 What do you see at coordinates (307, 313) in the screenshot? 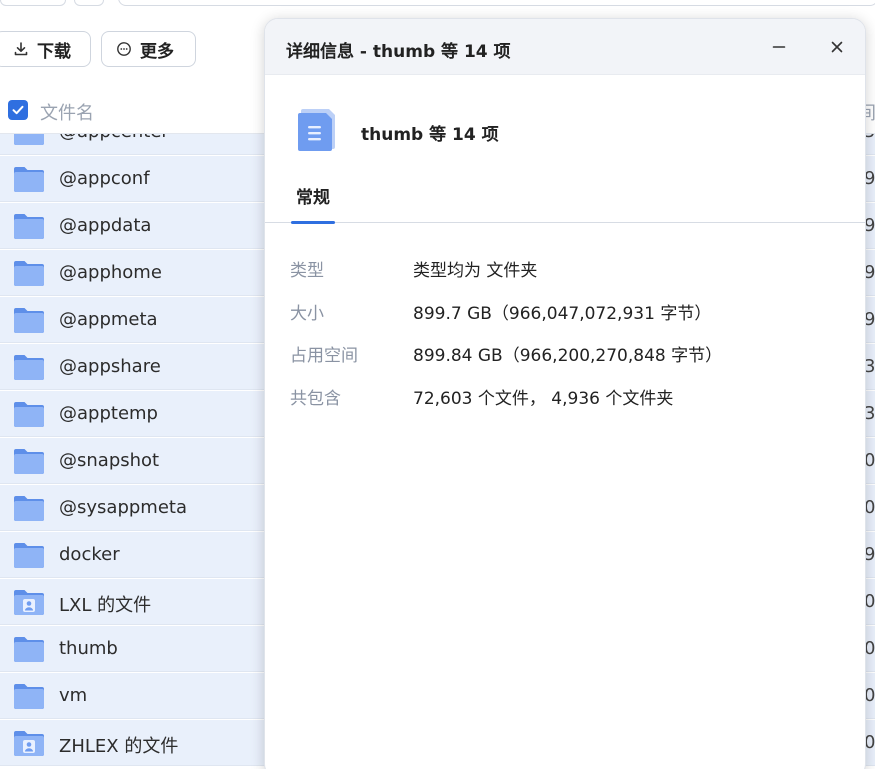
I see `property-key: 大小` at bounding box center [307, 313].